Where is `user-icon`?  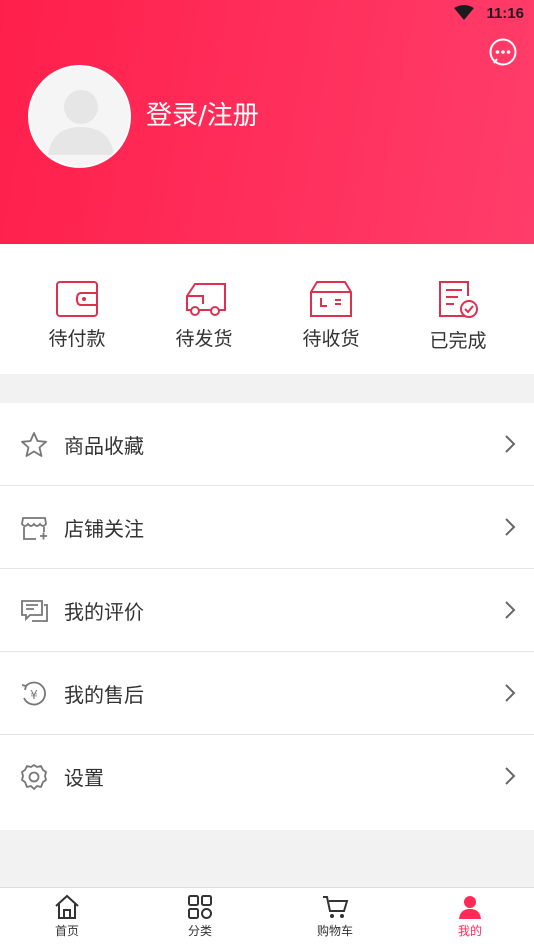
user-icon is located at coordinates (470, 907).